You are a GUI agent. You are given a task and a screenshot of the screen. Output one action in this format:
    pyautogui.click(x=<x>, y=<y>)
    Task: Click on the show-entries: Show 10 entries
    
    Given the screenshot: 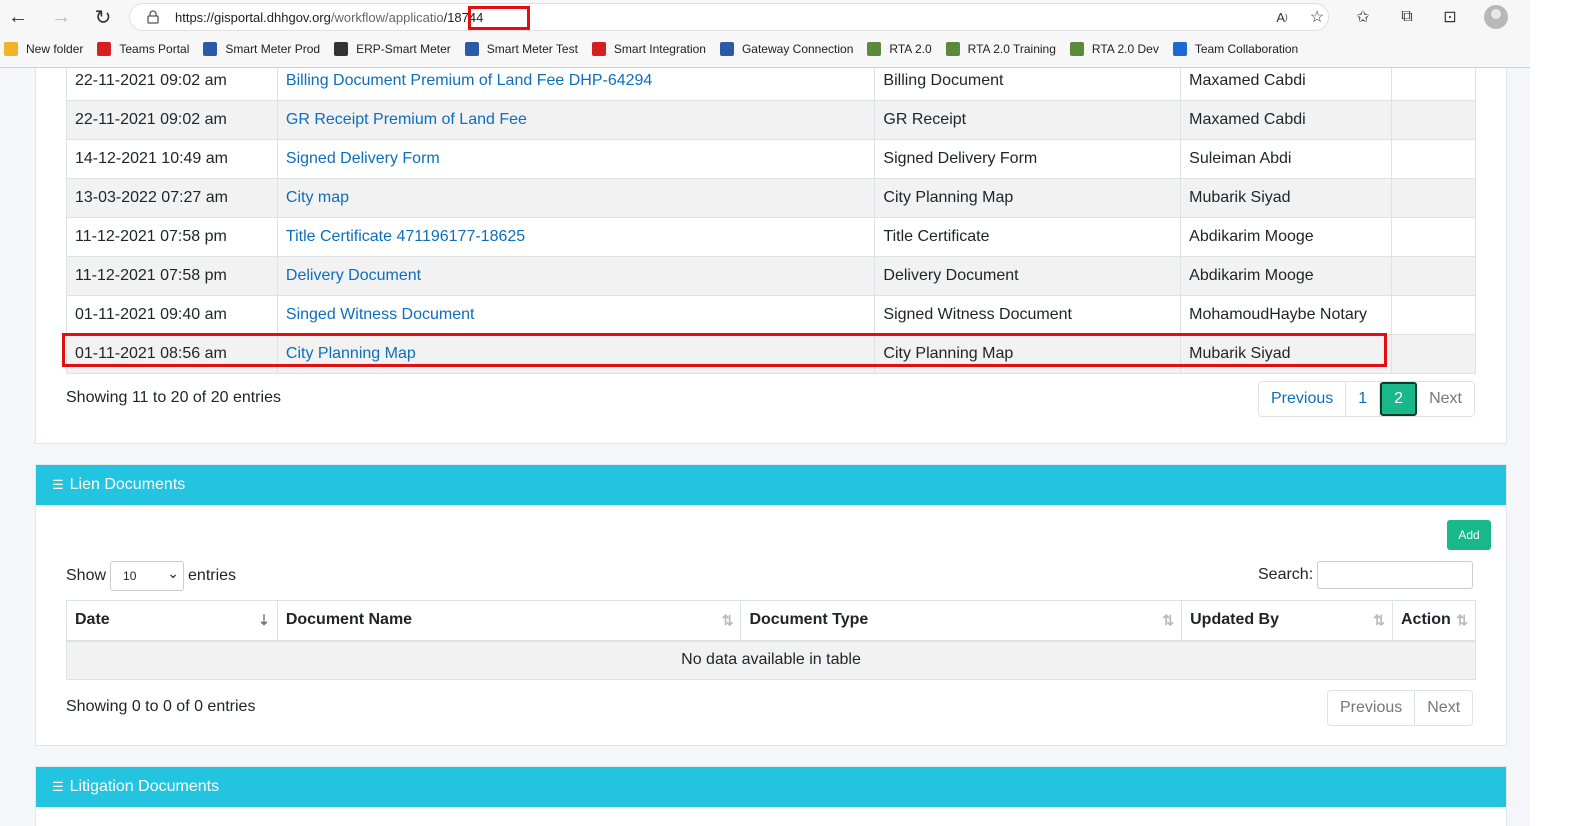 What is the action you would take?
    pyautogui.click(x=151, y=576)
    